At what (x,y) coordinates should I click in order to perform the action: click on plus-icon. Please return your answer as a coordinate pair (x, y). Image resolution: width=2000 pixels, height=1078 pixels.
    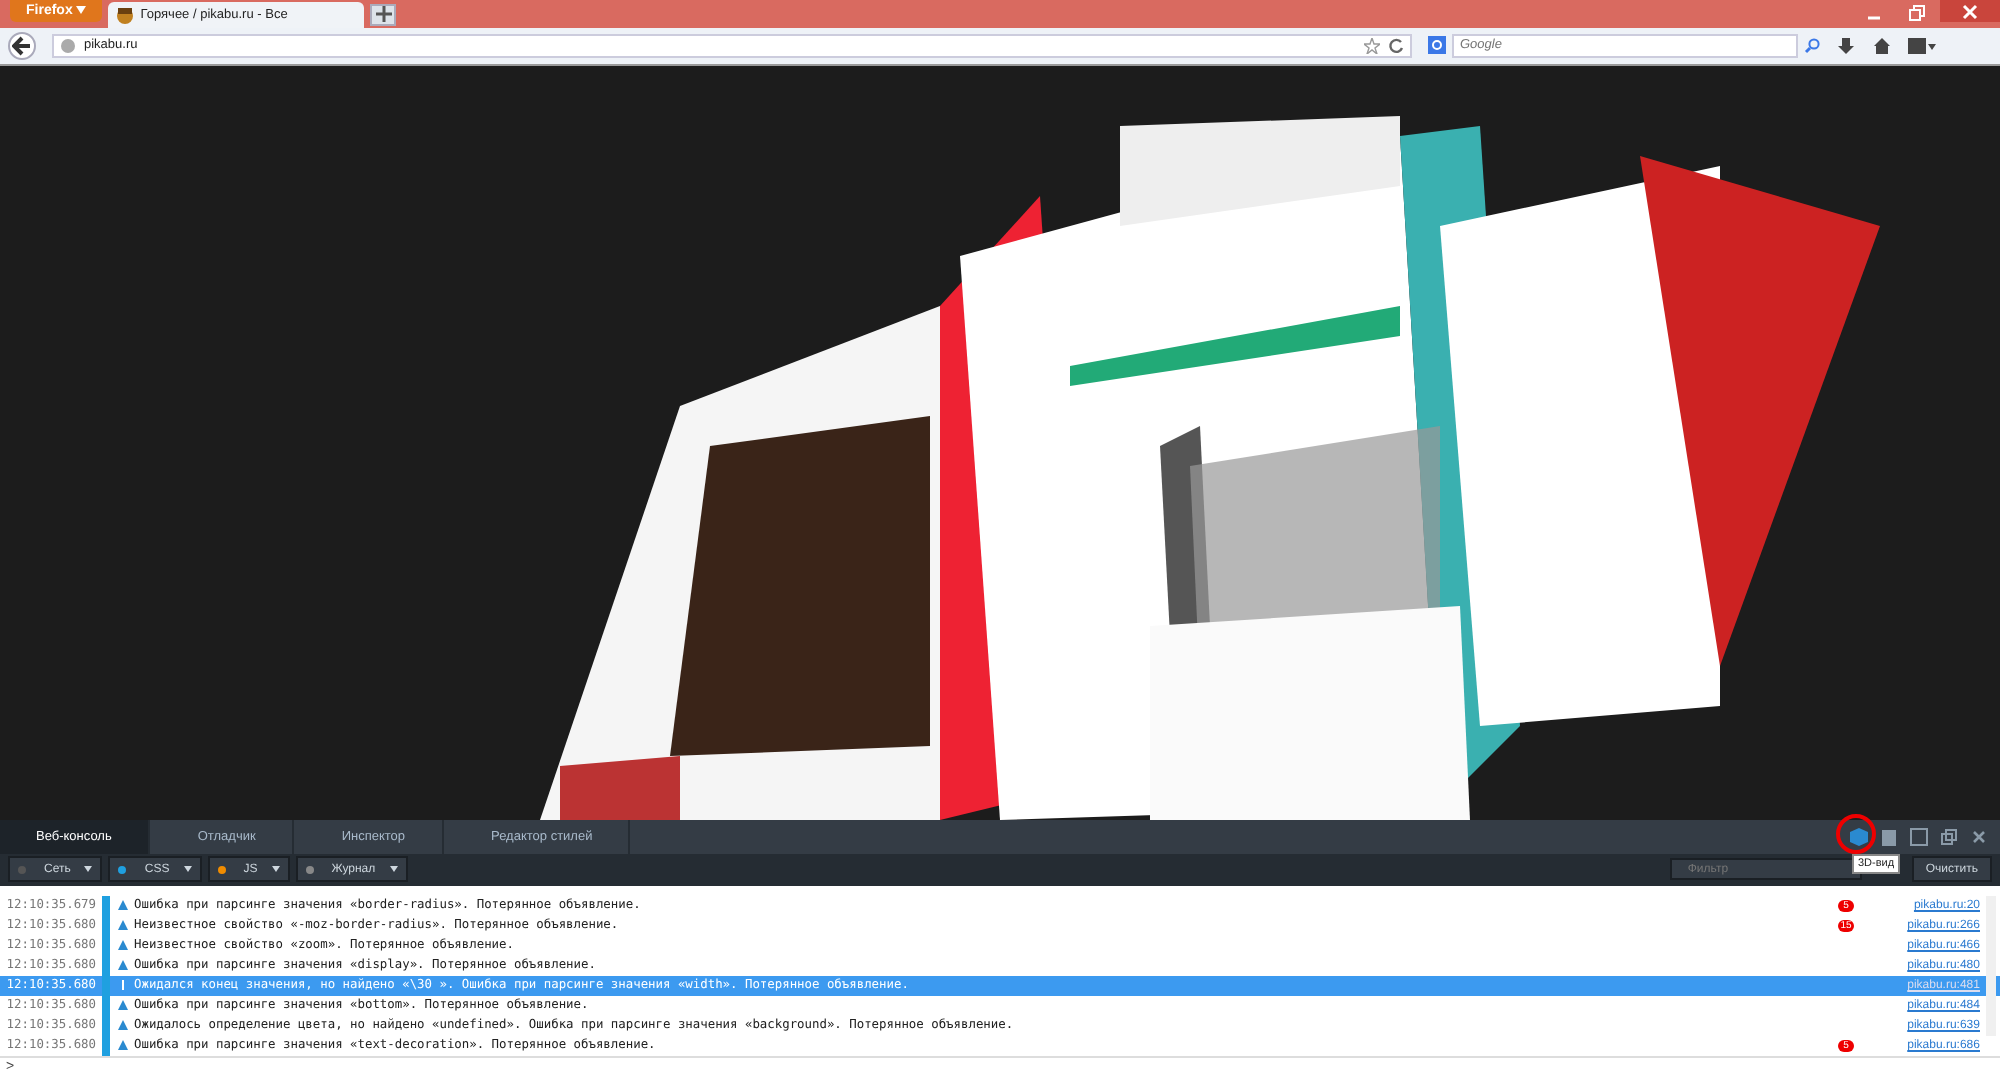
    Looking at the image, I should click on (383, 14).